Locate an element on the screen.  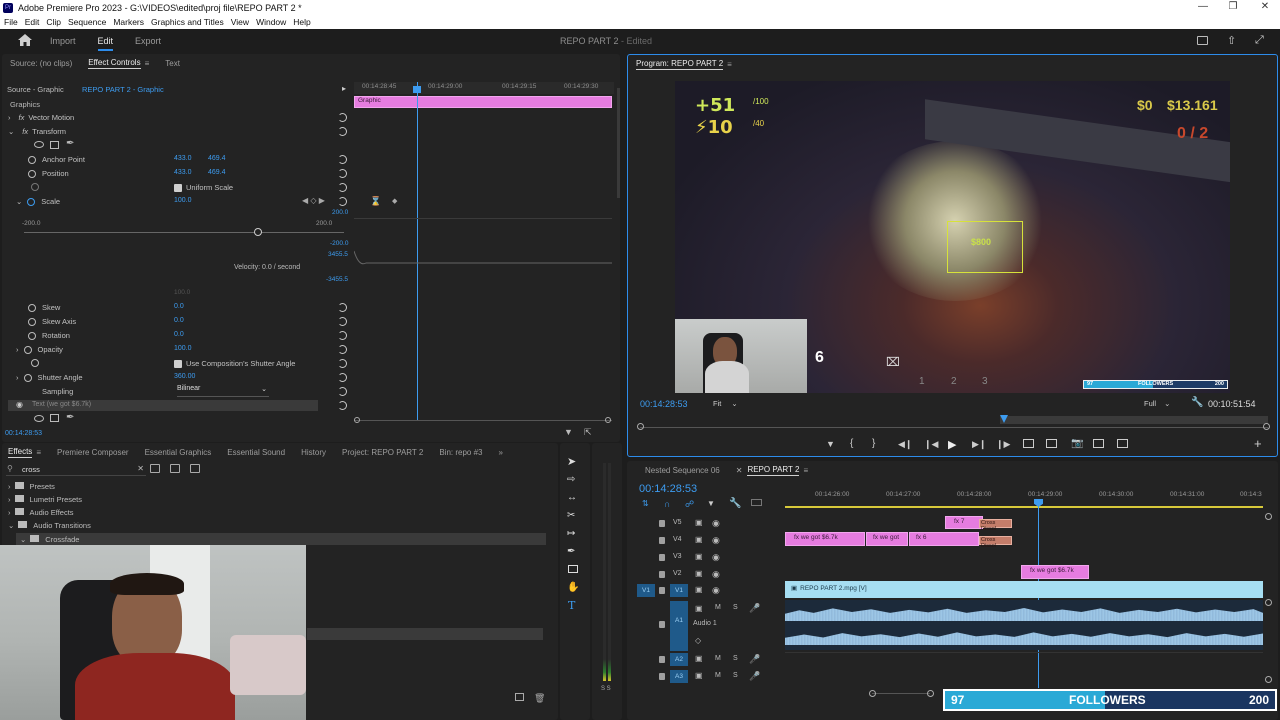
work-area-bar is located at coordinates (1024, 507).